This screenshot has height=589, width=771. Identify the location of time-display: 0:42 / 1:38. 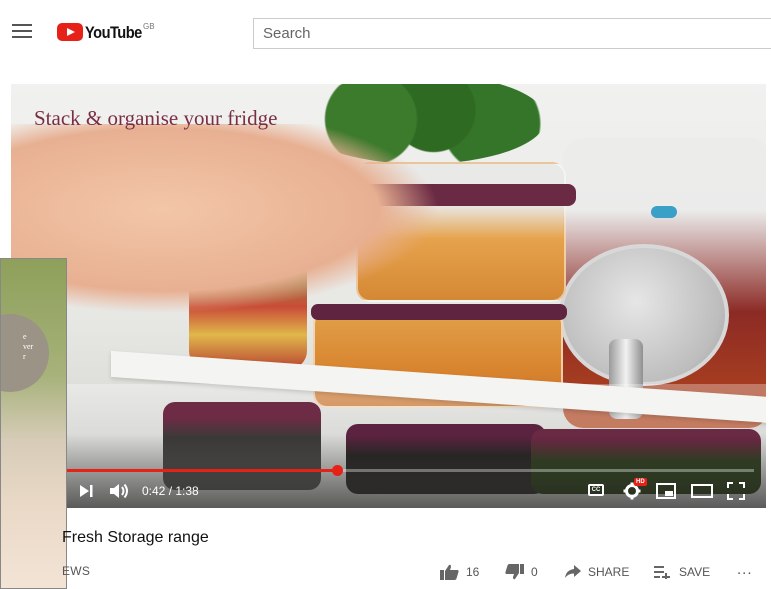
(170, 491).